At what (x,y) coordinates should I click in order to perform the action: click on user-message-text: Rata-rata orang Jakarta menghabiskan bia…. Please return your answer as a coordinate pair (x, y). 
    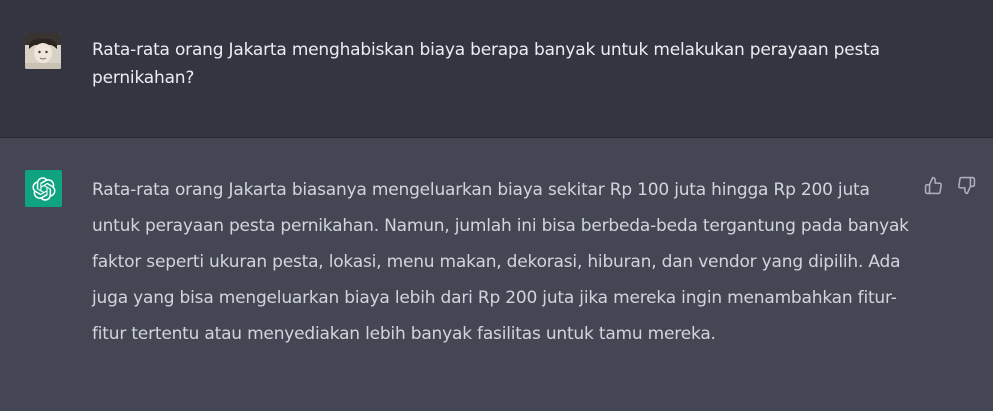
    Looking at the image, I should click on (486, 64).